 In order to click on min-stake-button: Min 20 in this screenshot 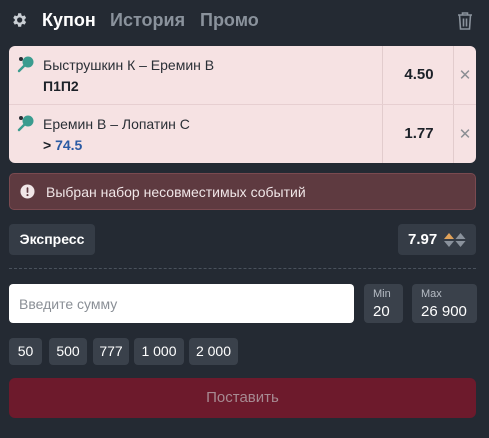, I will do `click(383, 303)`.